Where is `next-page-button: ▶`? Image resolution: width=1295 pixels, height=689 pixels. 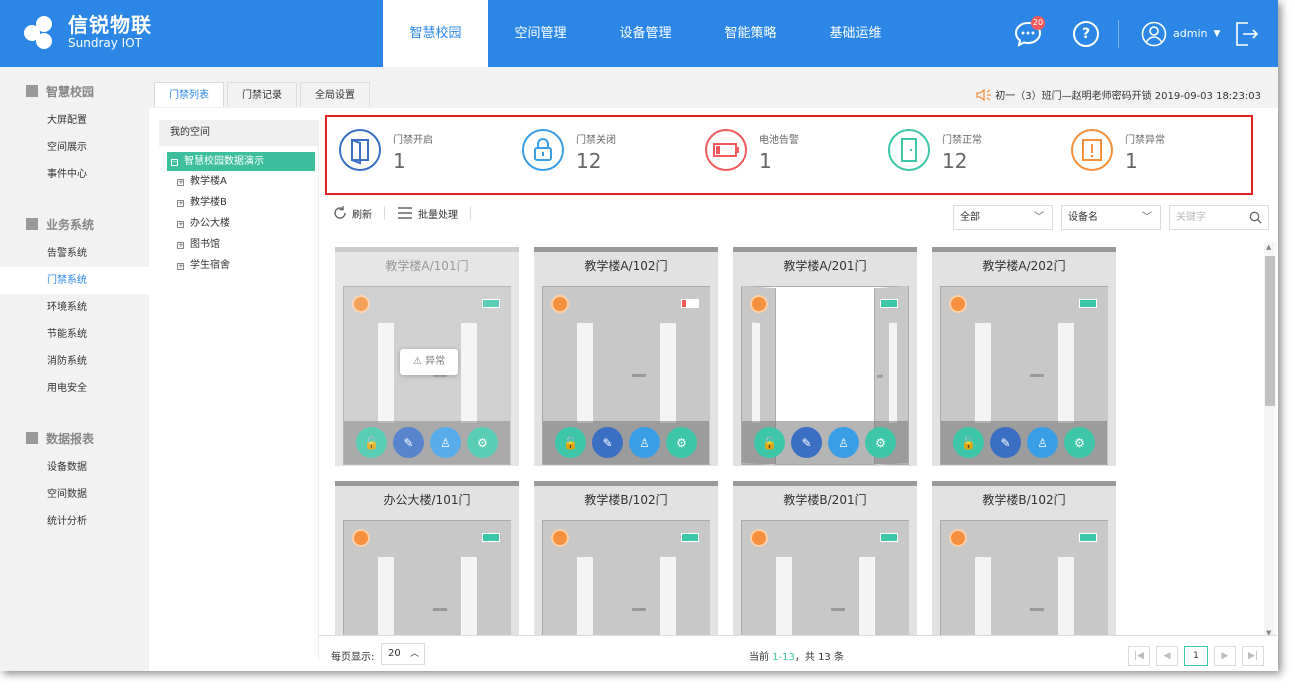
next-page-button: ▶ is located at coordinates (1225, 656).